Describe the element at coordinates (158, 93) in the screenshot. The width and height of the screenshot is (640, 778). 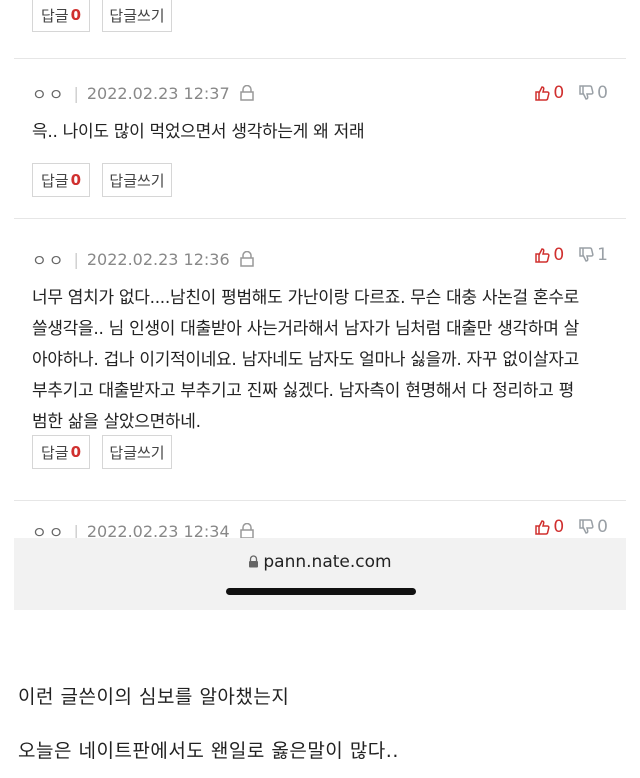
I see `comment-date: 2022.02.23 12:37` at that location.